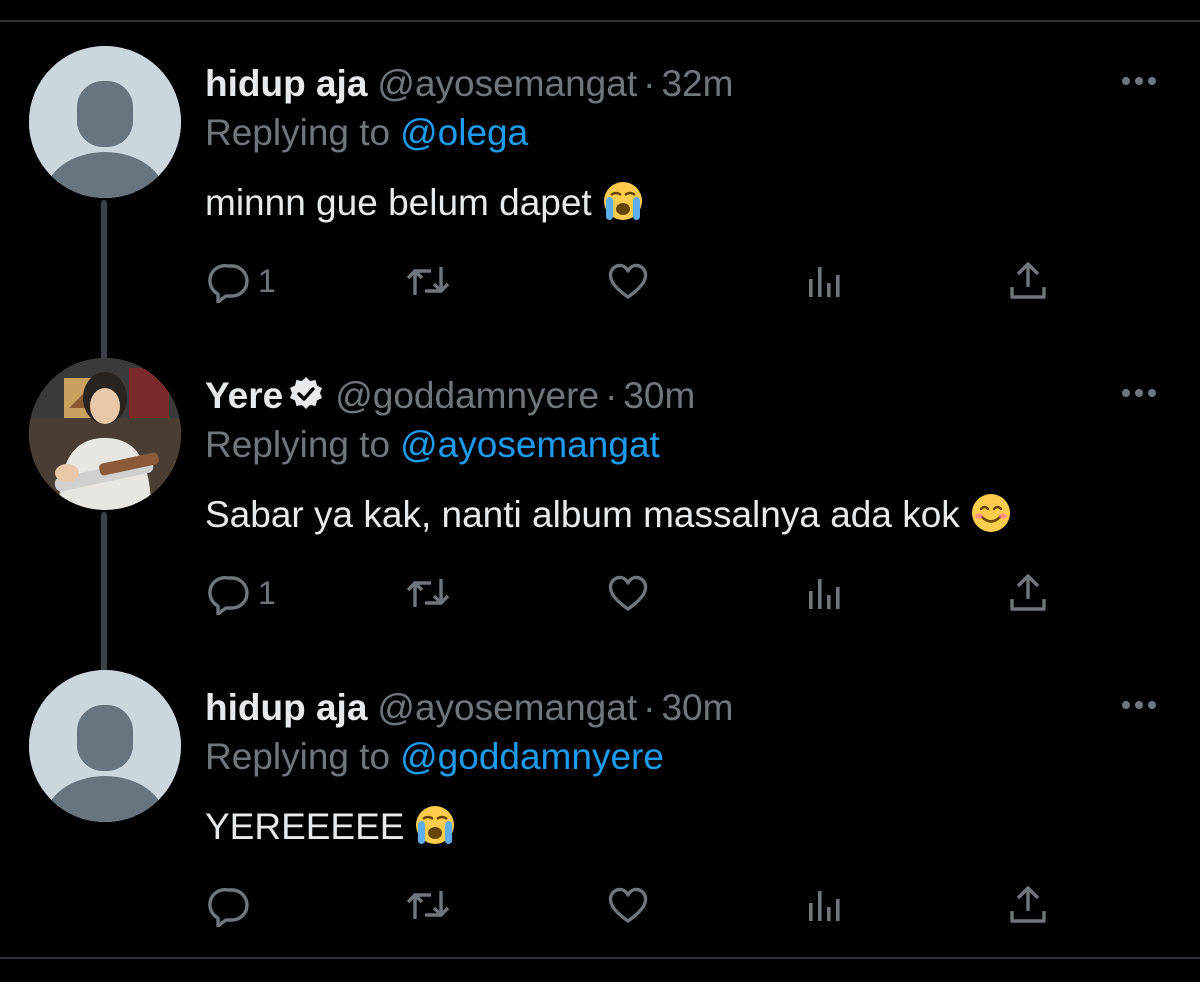 The width and height of the screenshot is (1200, 982). I want to click on tweet-actions, so click(600, 905).